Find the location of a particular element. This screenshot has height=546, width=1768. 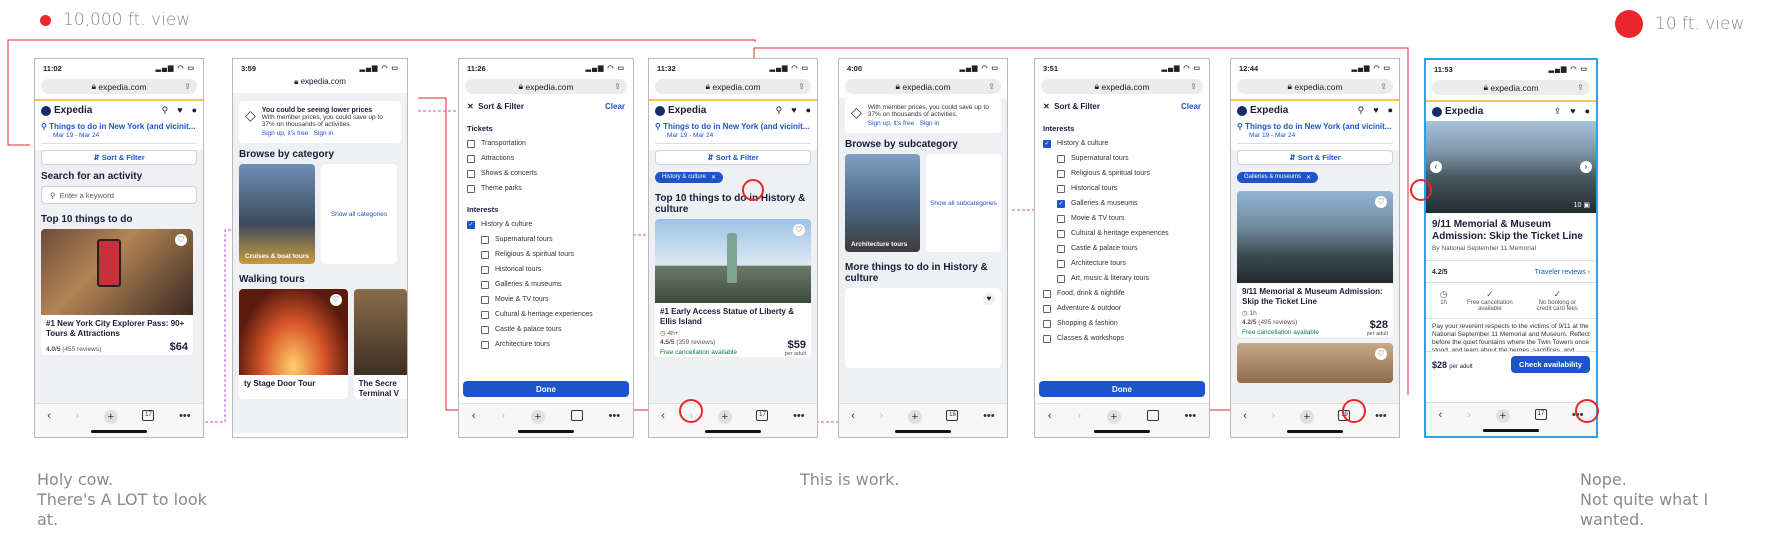

filter-item: Adventure & outdoor is located at coordinates (1122, 308).